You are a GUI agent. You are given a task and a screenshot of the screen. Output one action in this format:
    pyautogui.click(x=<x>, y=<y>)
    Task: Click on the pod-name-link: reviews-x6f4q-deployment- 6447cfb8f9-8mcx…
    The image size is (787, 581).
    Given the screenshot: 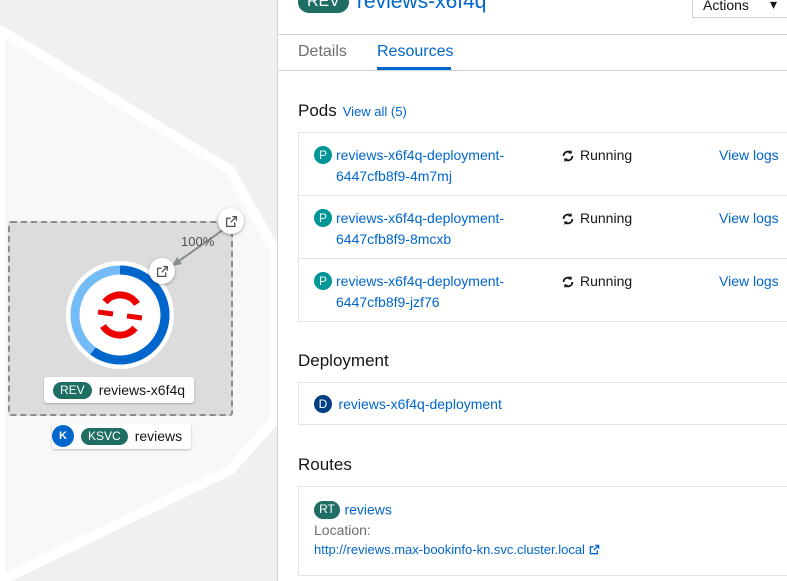 What is the action you would take?
    pyautogui.click(x=436, y=229)
    